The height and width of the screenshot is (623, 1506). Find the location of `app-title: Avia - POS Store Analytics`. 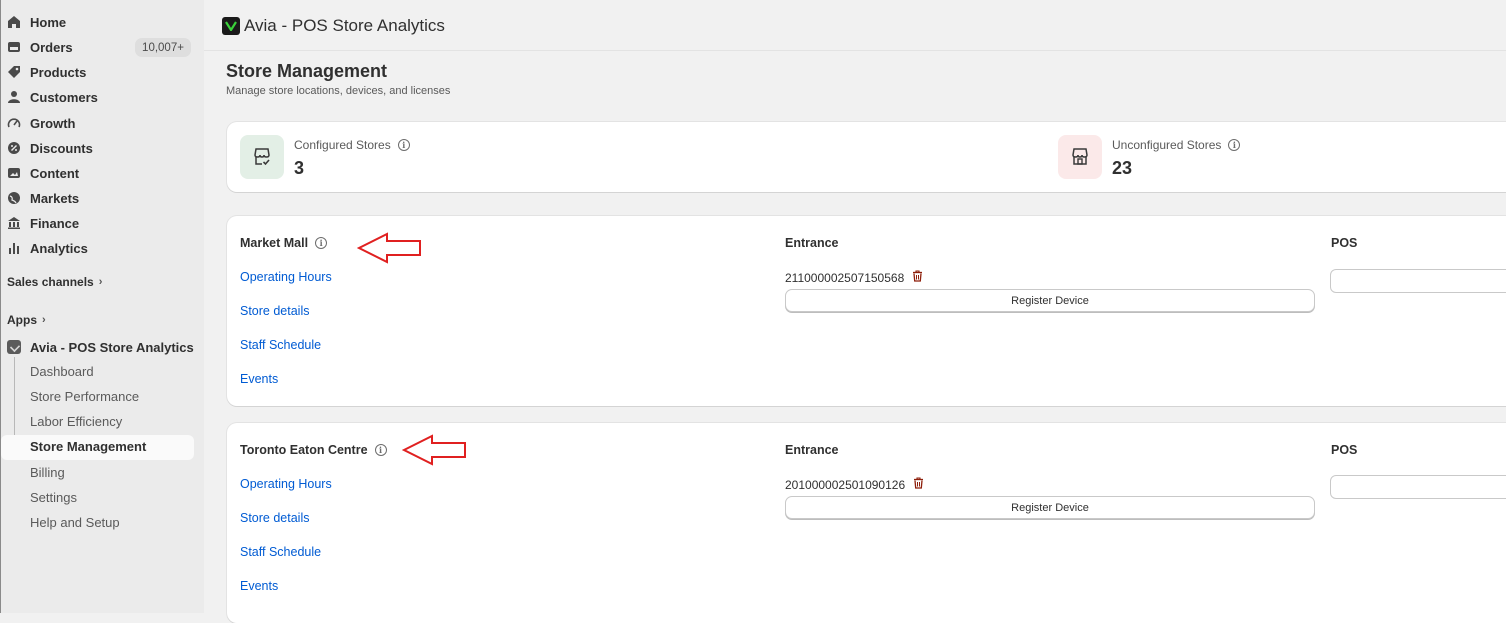

app-title: Avia - POS Store Analytics is located at coordinates (344, 25).